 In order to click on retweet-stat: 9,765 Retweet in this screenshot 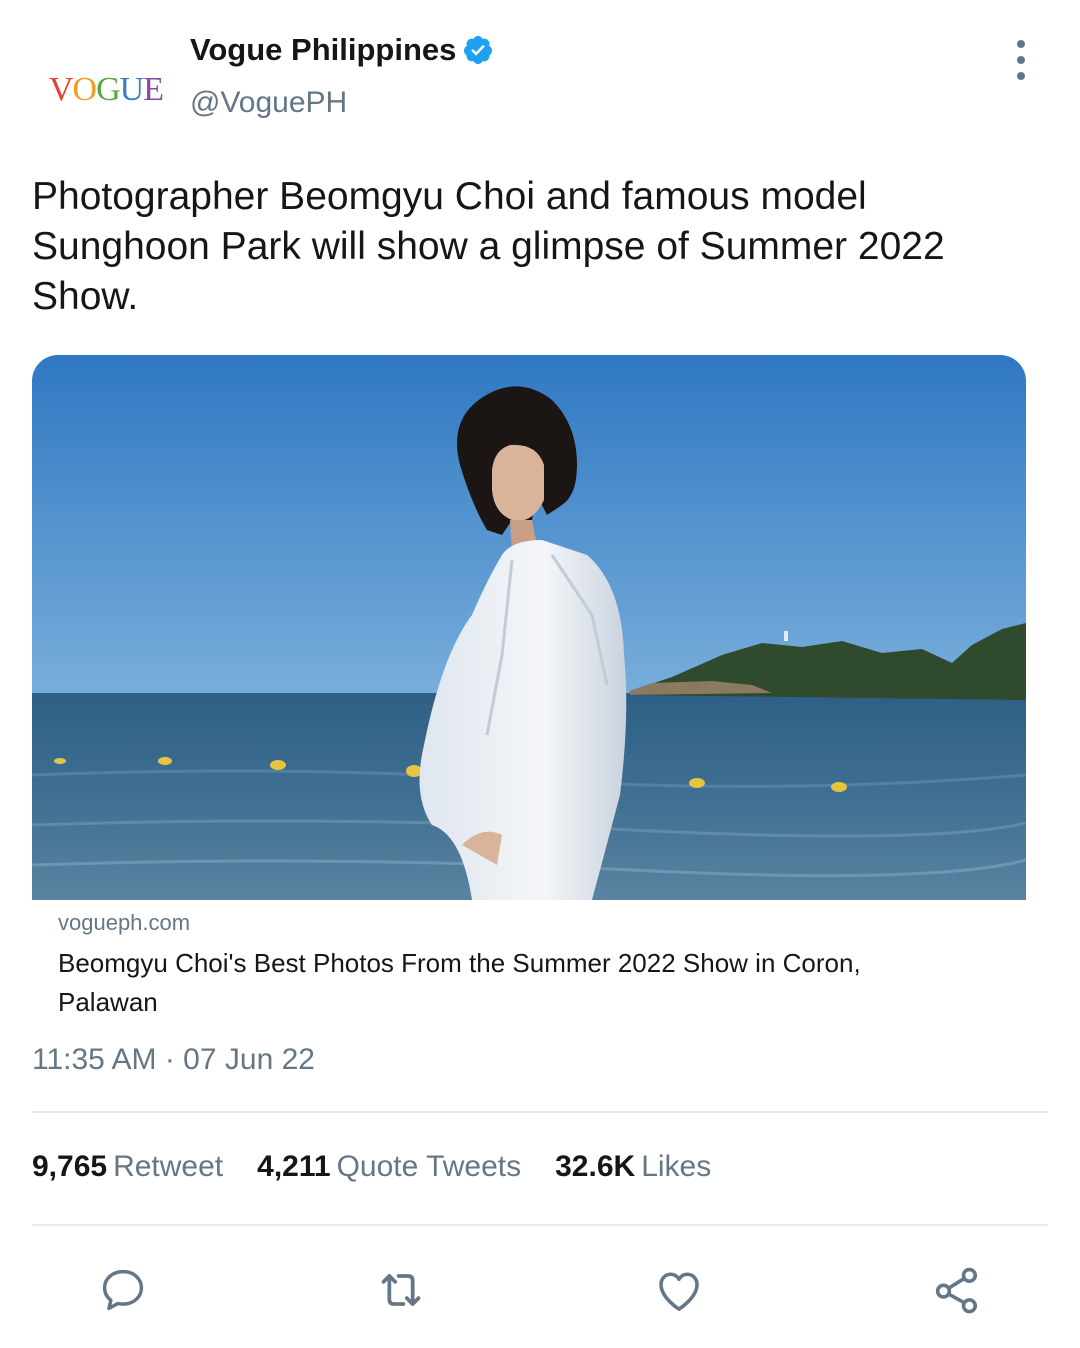, I will do `click(127, 1167)`.